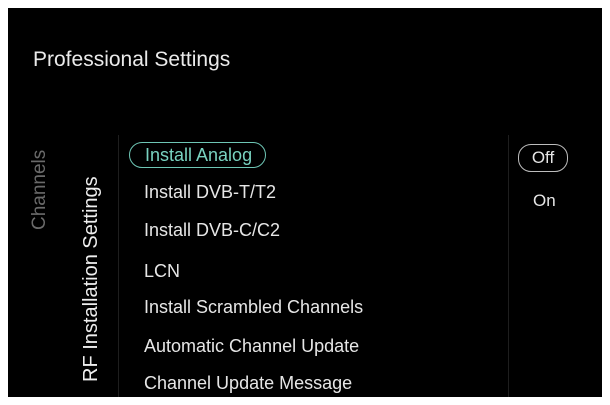 Image resolution: width=610 pixels, height=405 pixels. I want to click on menu-item-channel-update-message: Channel Update Message, so click(248, 383).